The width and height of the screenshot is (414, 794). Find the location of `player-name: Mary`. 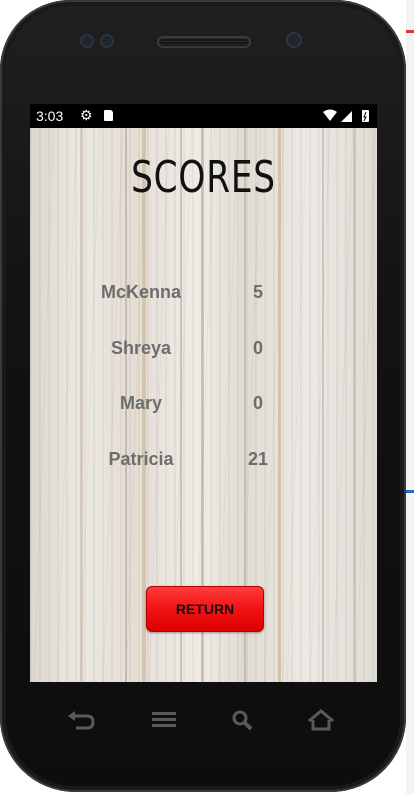

player-name: Mary is located at coordinates (141, 403).